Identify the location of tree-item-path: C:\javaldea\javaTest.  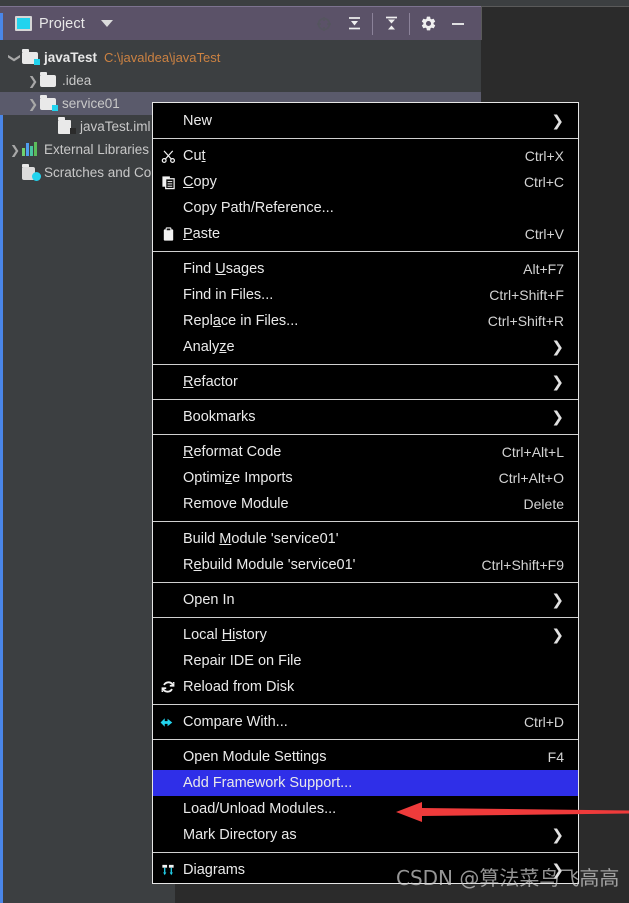
(162, 57).